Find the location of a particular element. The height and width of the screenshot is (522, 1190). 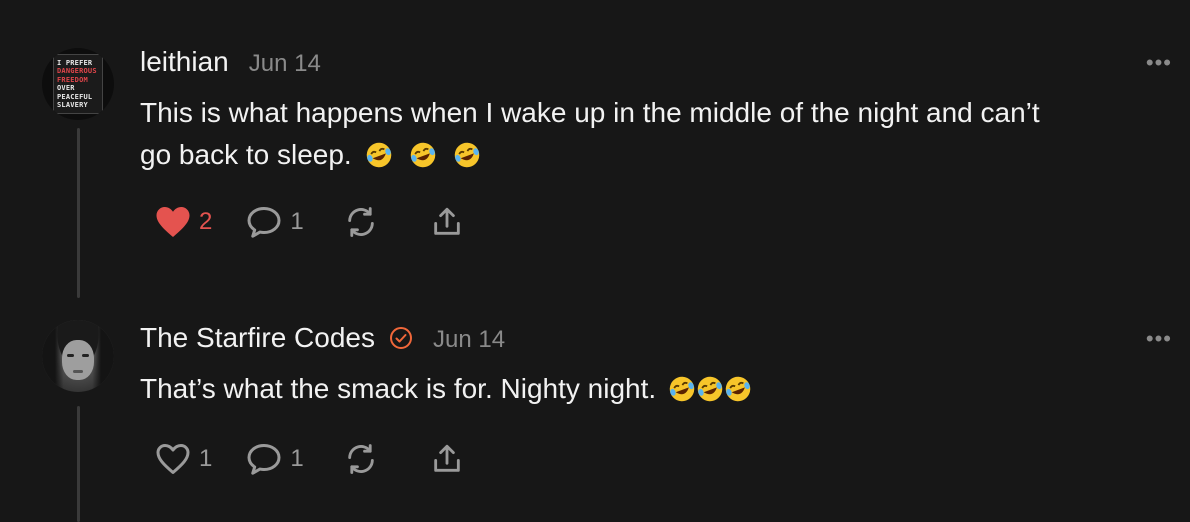

author-name: leithian is located at coordinates (184, 62).